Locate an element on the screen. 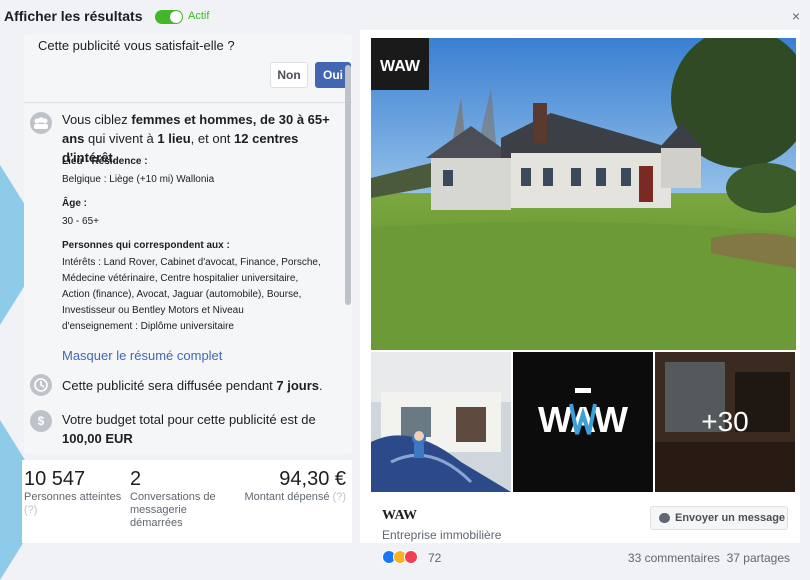 The image size is (810, 580). results-header: Afficher les résultats Actif × is located at coordinates (405, 16).